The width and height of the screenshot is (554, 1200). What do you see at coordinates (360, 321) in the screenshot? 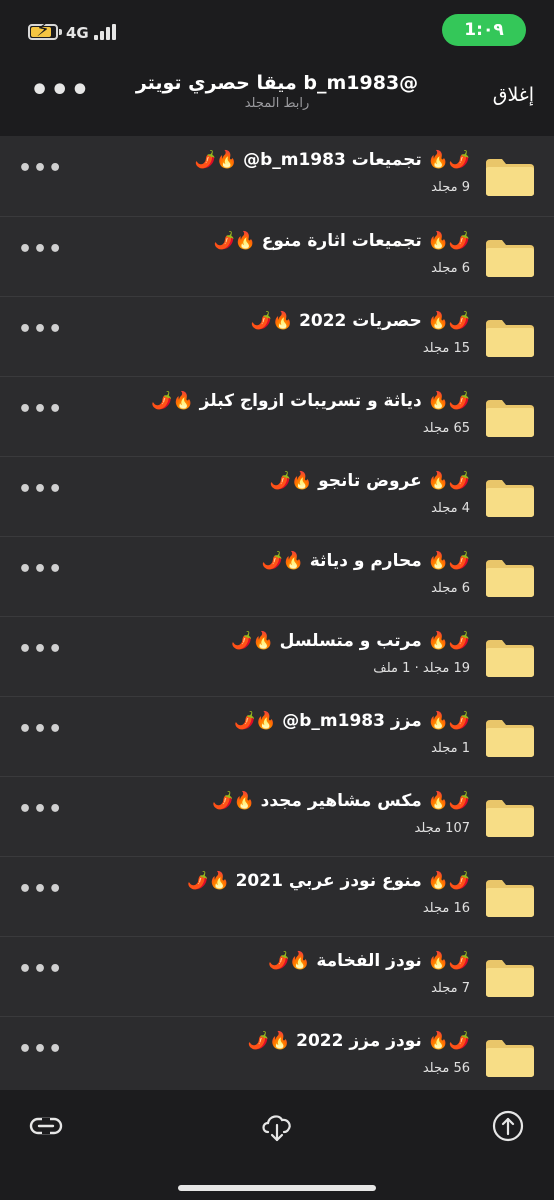
I see `folder-name: 🌶️🔥 حصريات 2022 🔥🌶️` at bounding box center [360, 321].